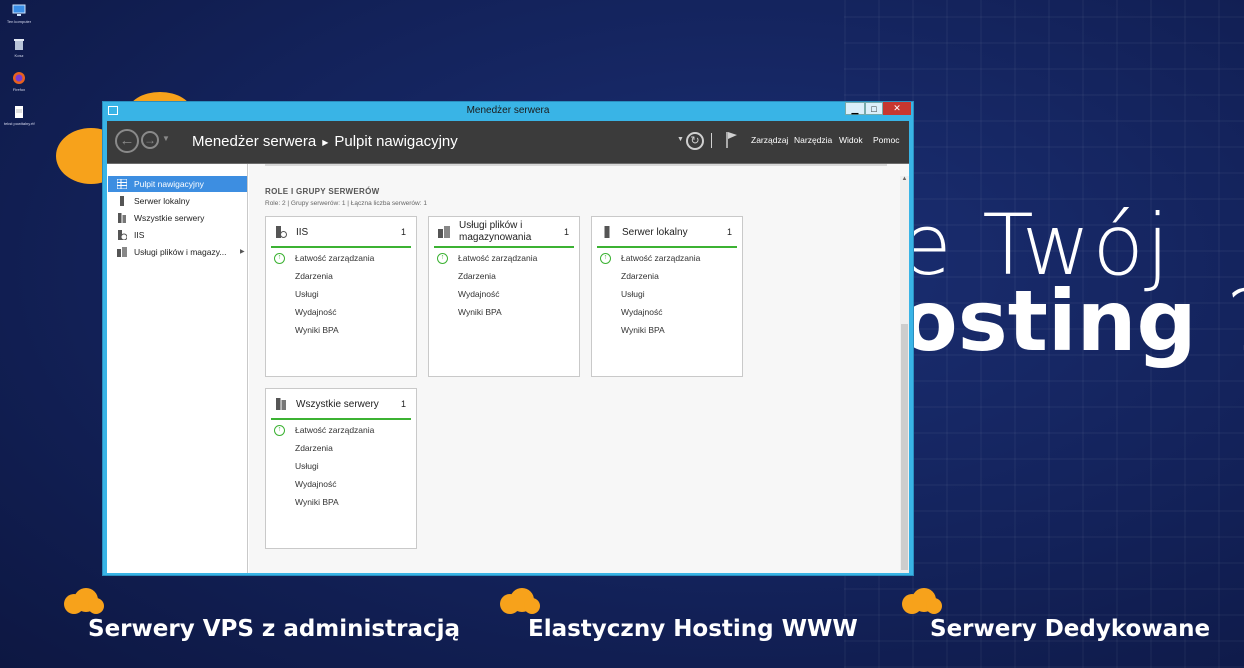 This screenshot has height=668, width=1244. I want to click on window-title: Menedżer serwera, so click(508, 110).